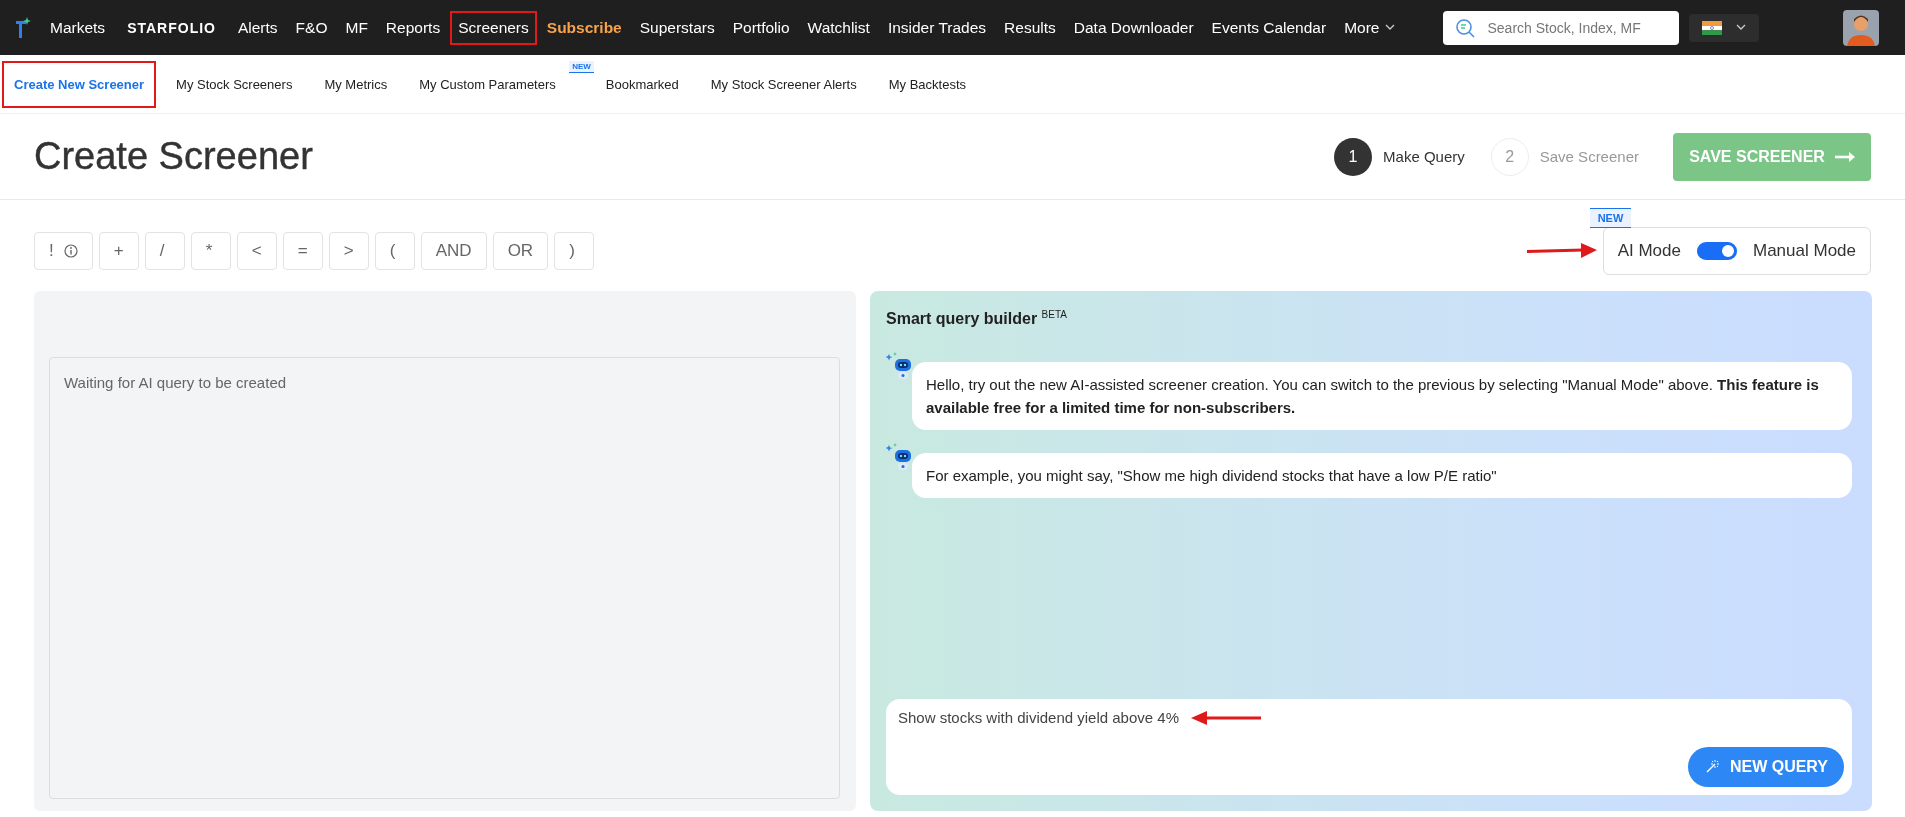 This screenshot has width=1905, height=817. I want to click on tab: My Stock Screeners, so click(234, 84).